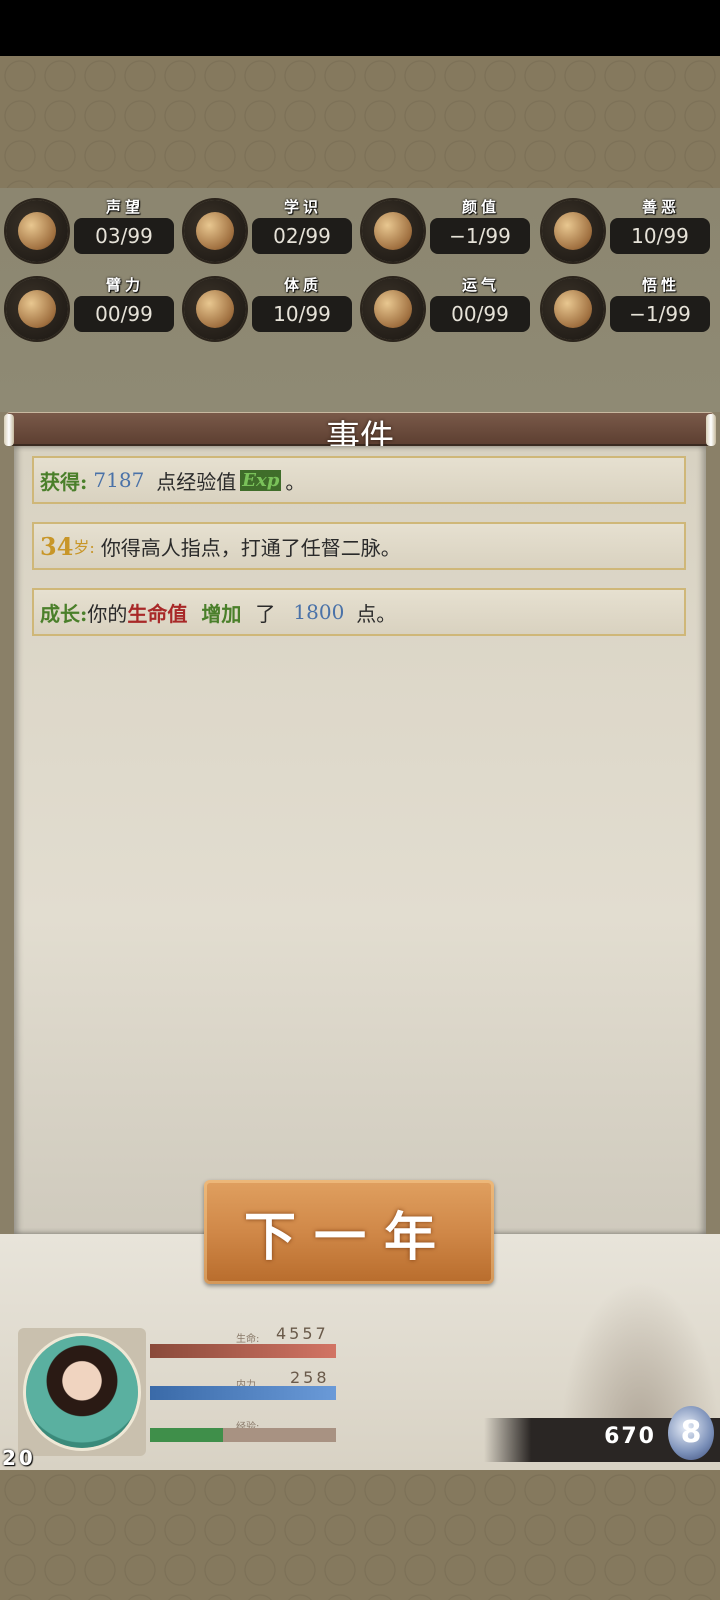 This screenshot has height=1600, width=720. I want to click on event-number: 1800, so click(319, 612).